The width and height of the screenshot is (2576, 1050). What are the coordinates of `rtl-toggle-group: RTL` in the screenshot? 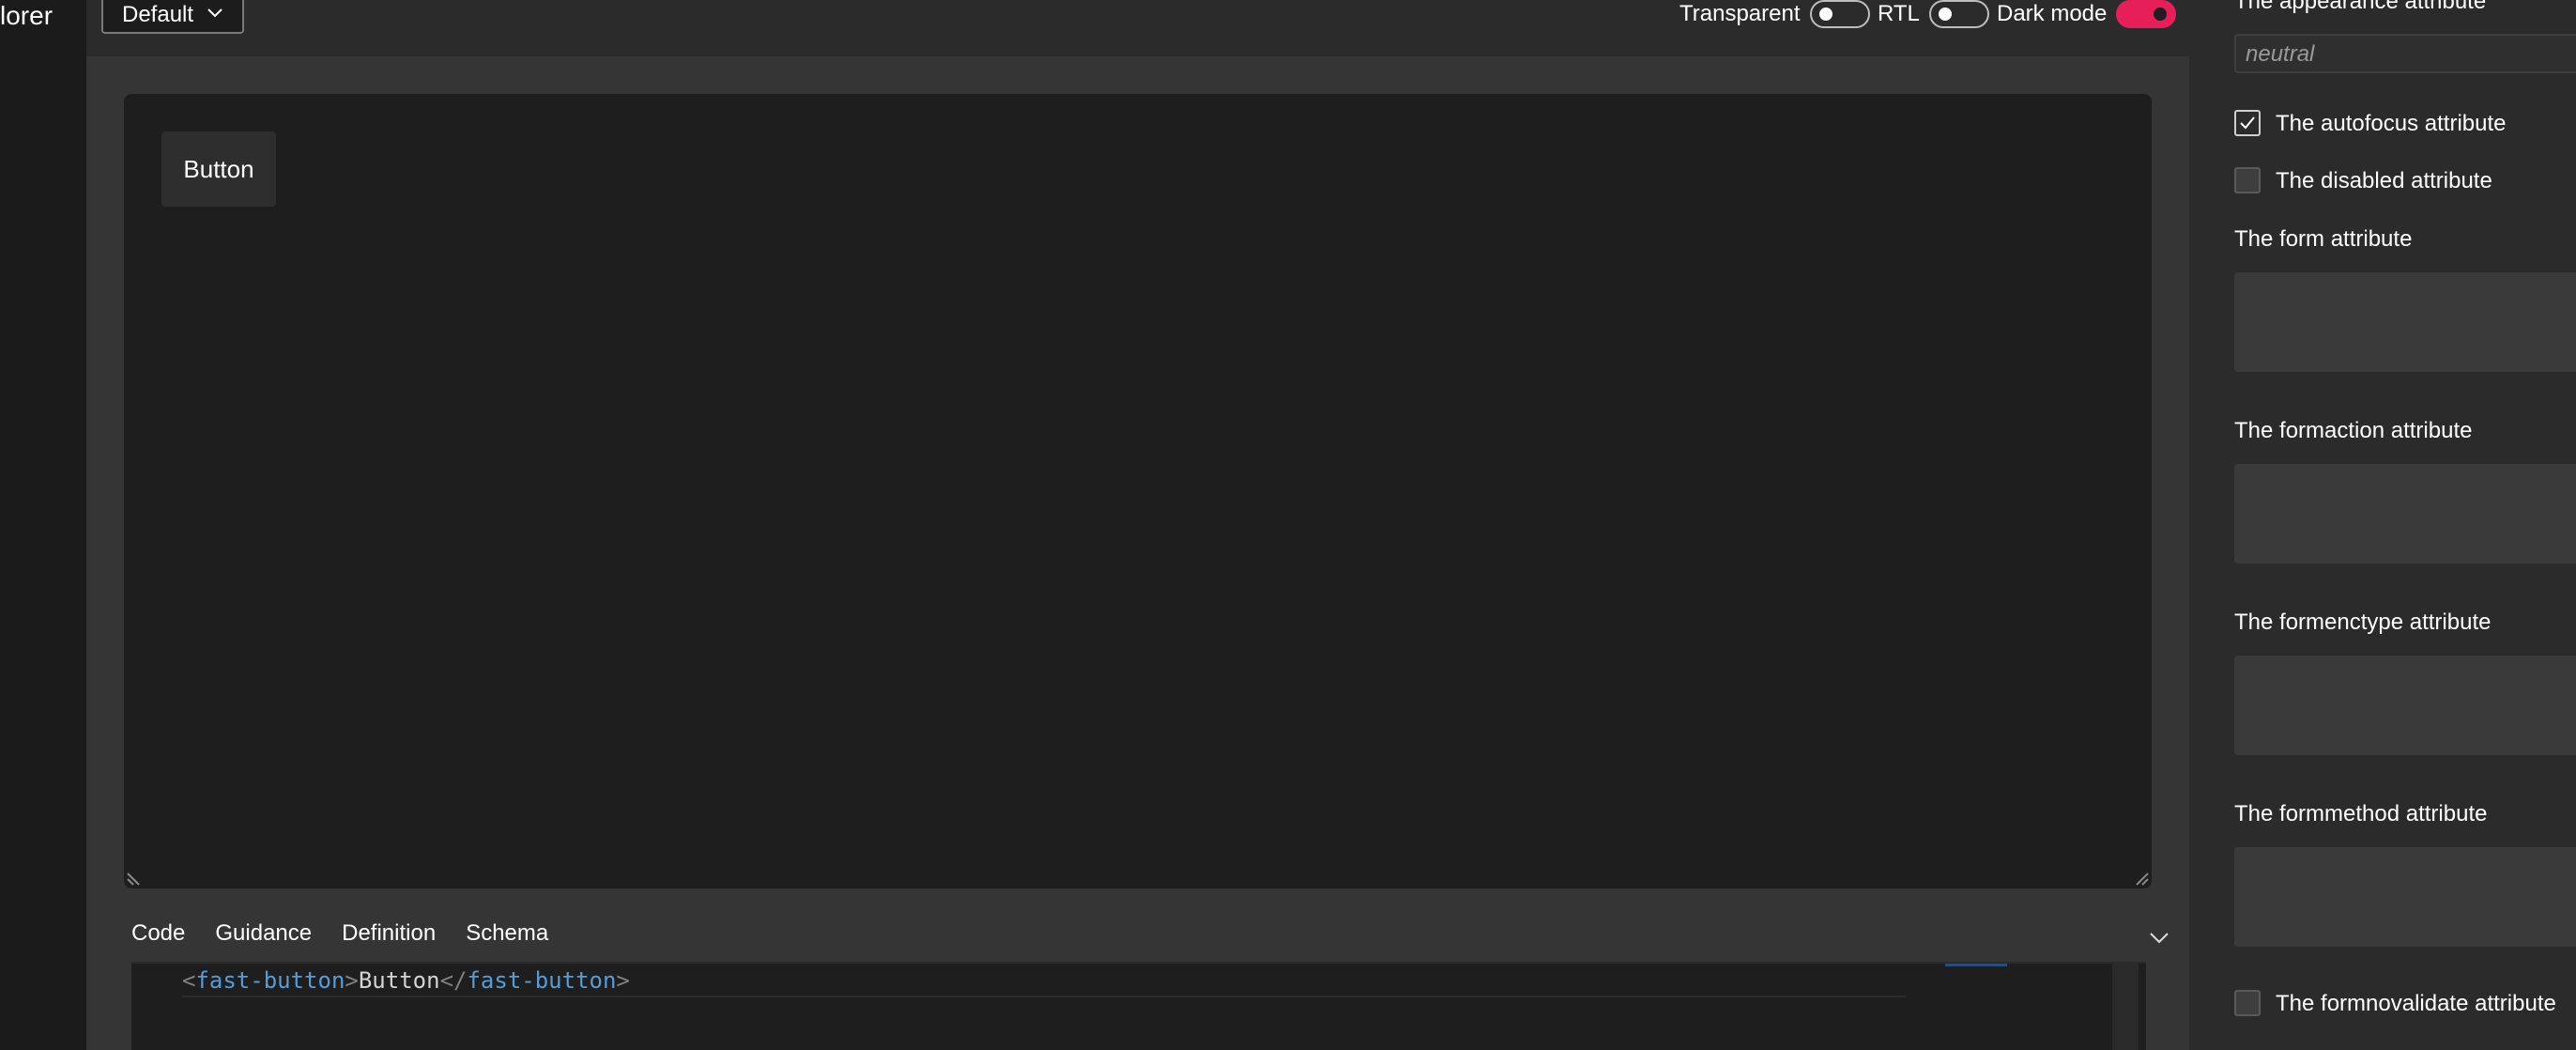 It's located at (1933, 14).